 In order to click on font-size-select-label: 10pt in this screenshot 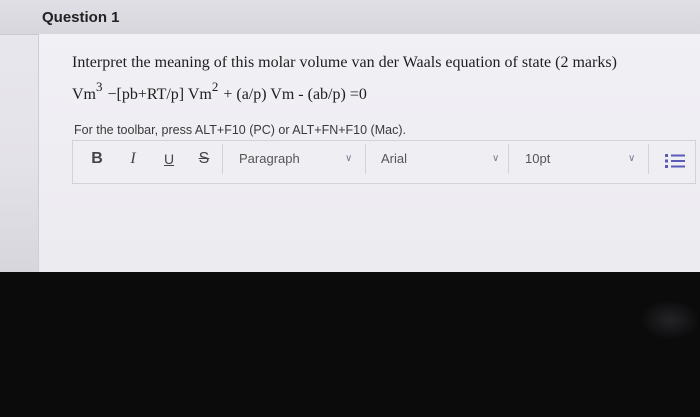, I will do `click(538, 158)`.